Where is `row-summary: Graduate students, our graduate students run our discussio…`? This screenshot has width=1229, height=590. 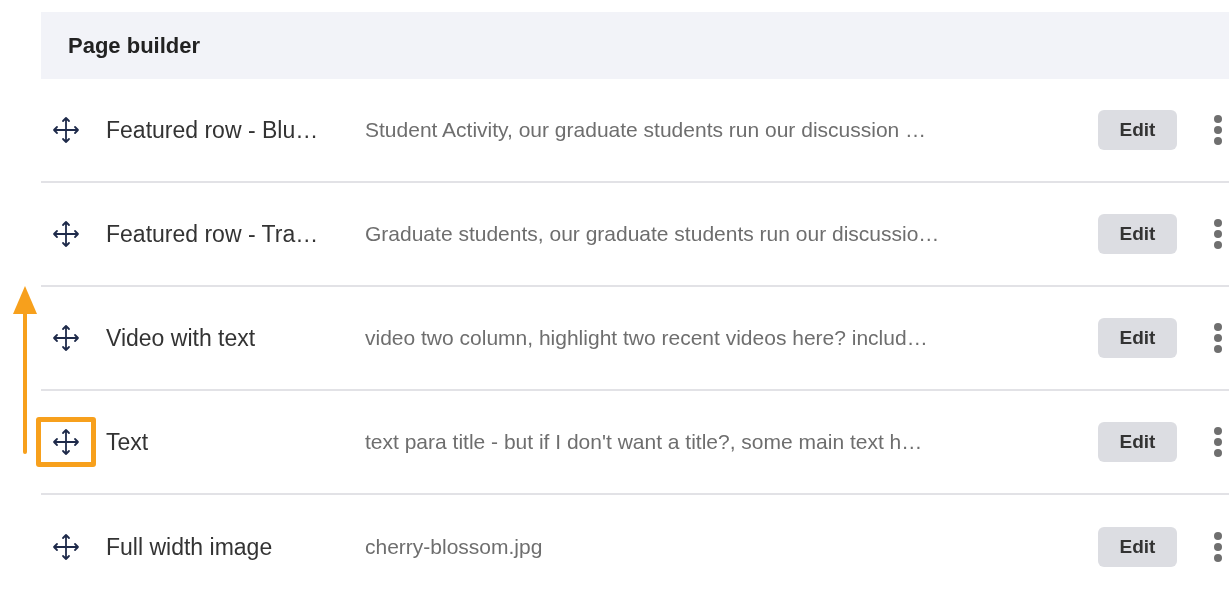
row-summary: Graduate students, our graduate students run our discussio… is located at coordinates (653, 234).